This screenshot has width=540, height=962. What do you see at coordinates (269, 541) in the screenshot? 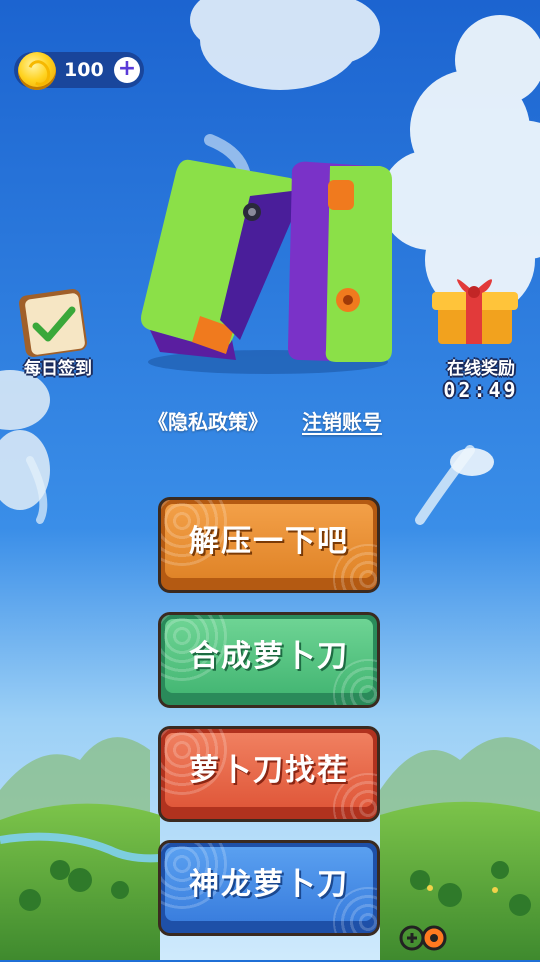
I see `relax-mode-label: 解压一下吧` at bounding box center [269, 541].